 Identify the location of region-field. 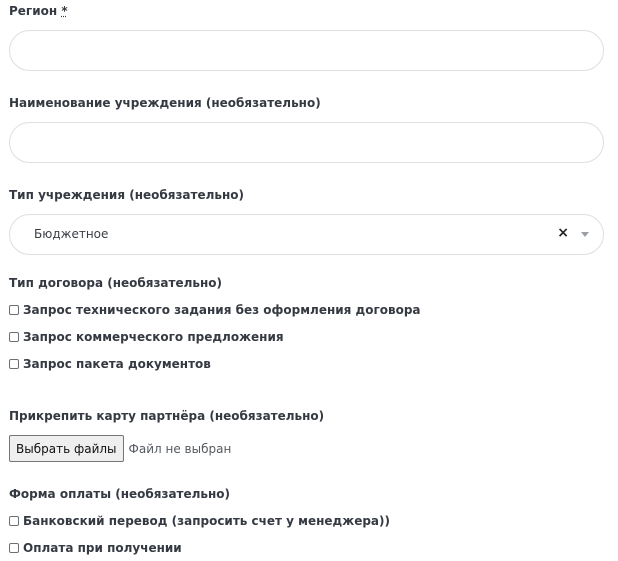
(306, 50).